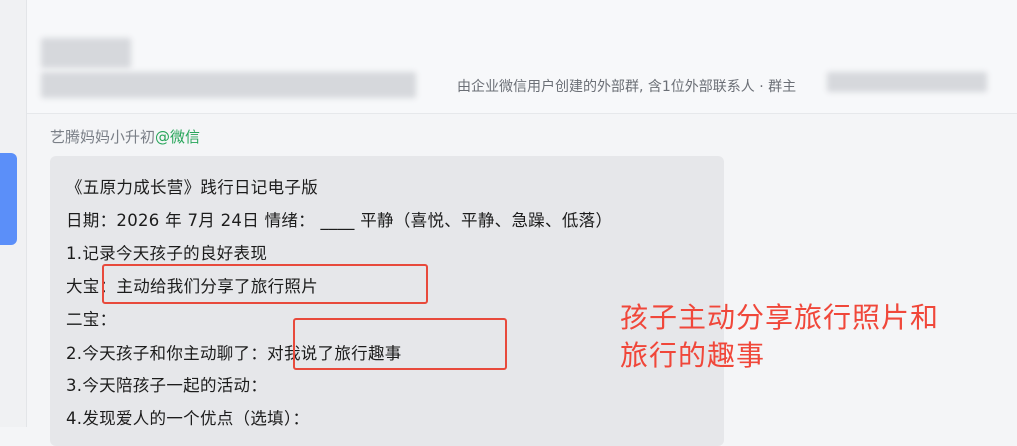 This screenshot has height=446, width=1017. Describe the element at coordinates (8, 199) in the screenshot. I see `sidebar-active-tab` at that location.